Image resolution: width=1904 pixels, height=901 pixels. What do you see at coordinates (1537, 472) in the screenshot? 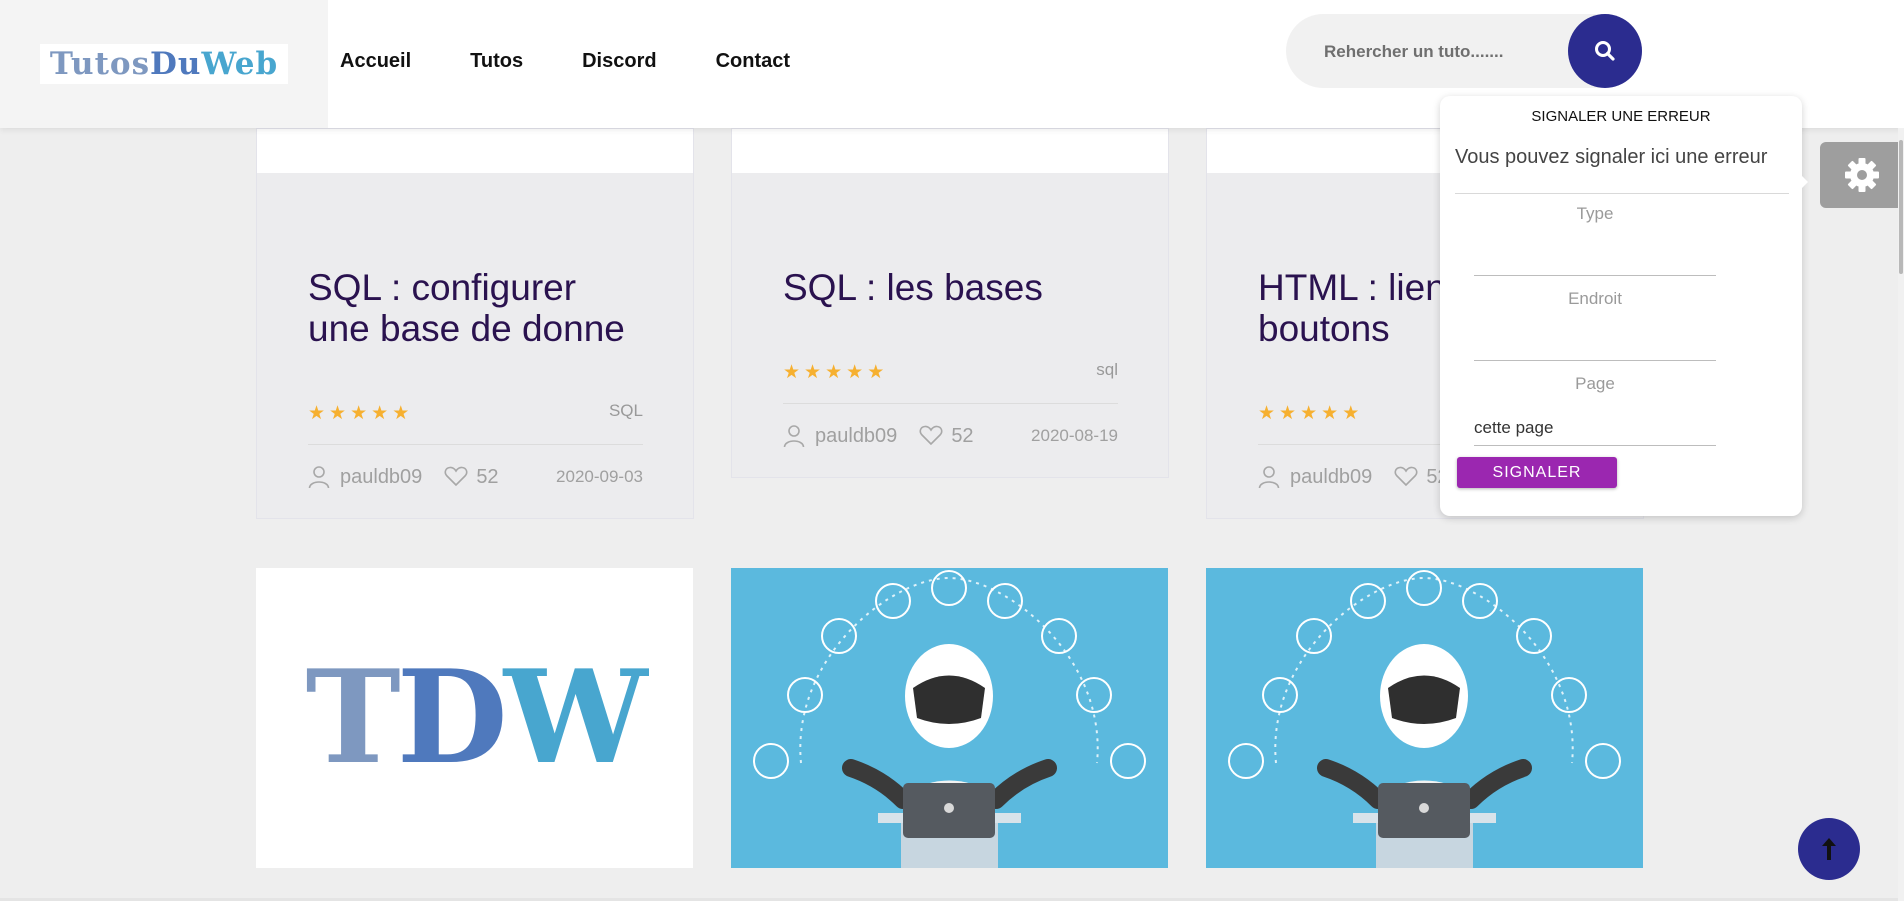
I see `submit-report-button: SIGNALER` at bounding box center [1537, 472].